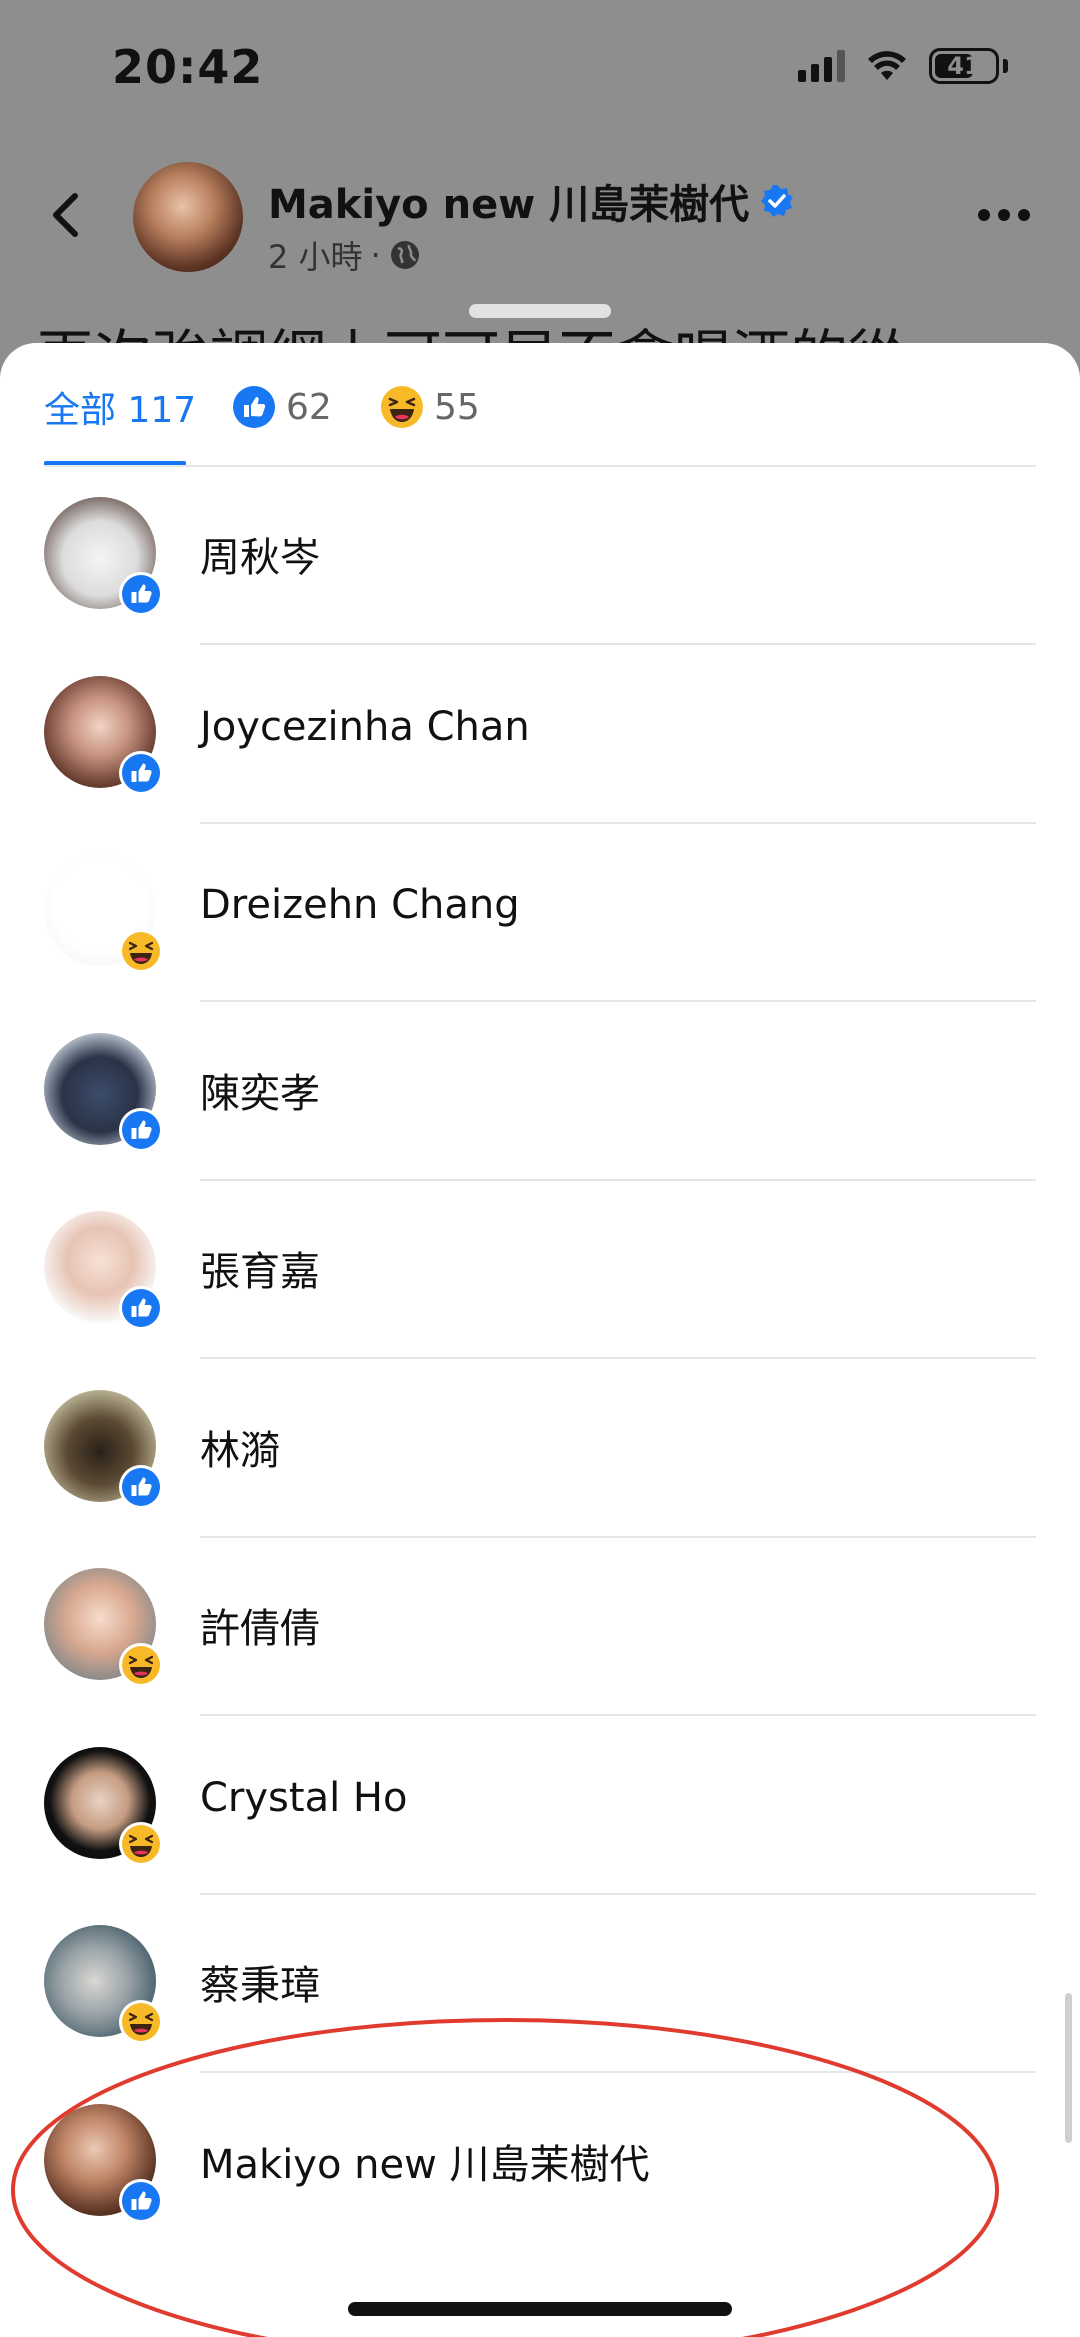 Image resolution: width=1080 pixels, height=2337 pixels. I want to click on reactor-row: 蔡秉璋, so click(540, 1984).